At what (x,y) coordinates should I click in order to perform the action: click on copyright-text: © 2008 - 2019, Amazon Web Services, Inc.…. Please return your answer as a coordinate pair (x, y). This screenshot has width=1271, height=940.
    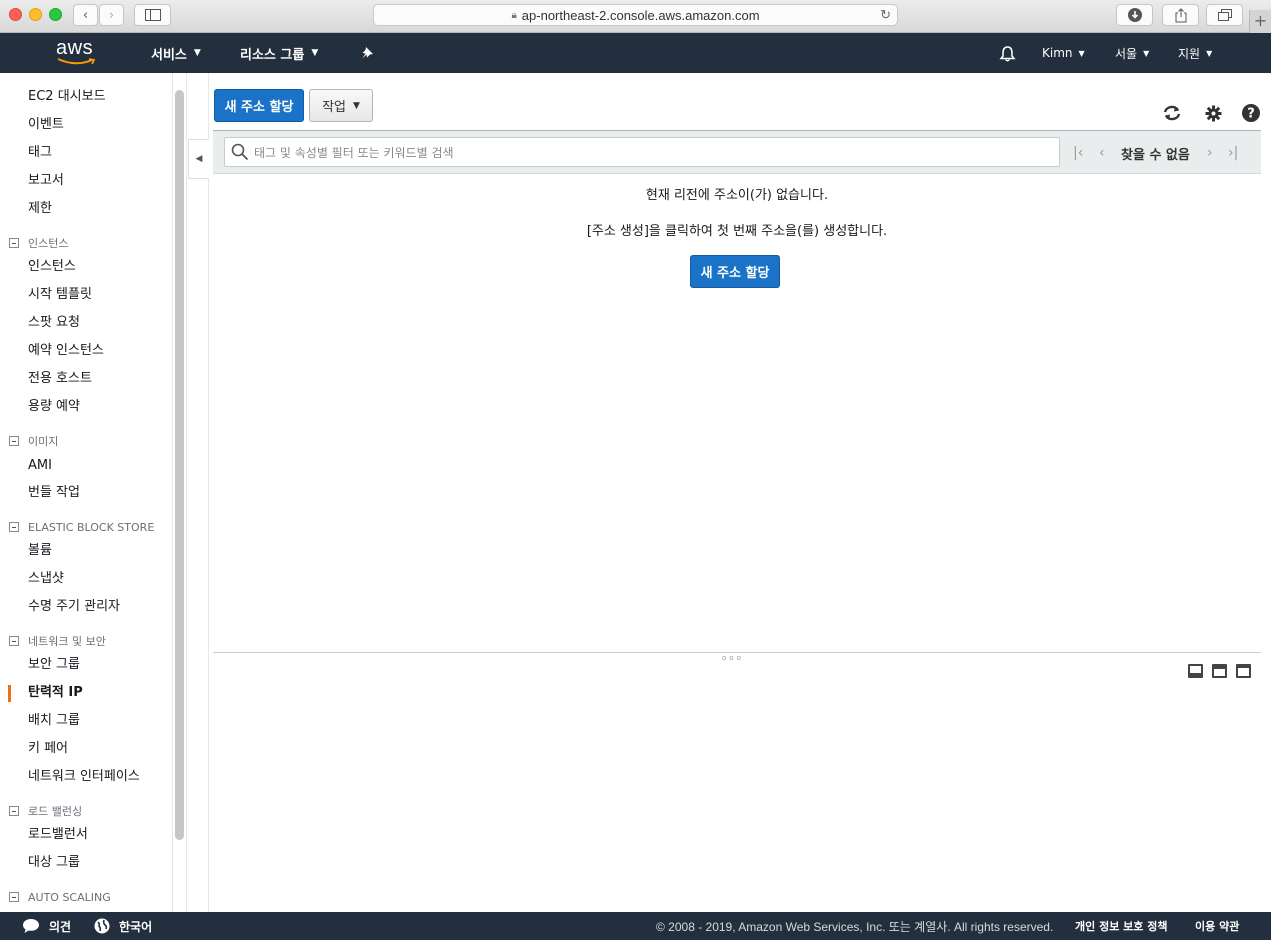
    Looking at the image, I should click on (855, 926).